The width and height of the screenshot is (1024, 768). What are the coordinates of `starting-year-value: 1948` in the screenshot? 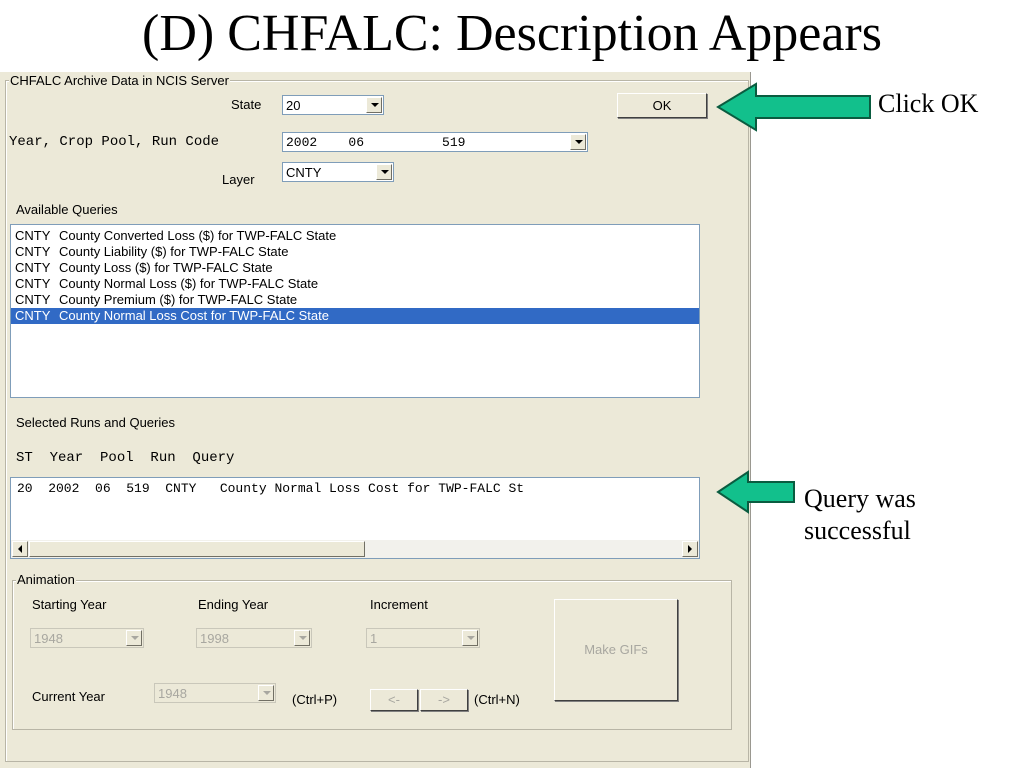 It's located at (48, 638).